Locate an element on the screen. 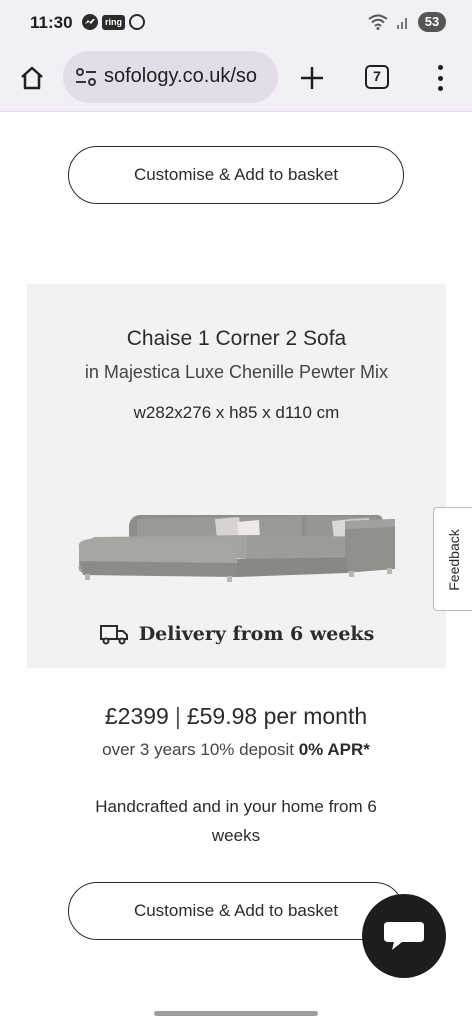 This screenshot has height=1024, width=472. ring-icon: ring is located at coordinates (113, 22).